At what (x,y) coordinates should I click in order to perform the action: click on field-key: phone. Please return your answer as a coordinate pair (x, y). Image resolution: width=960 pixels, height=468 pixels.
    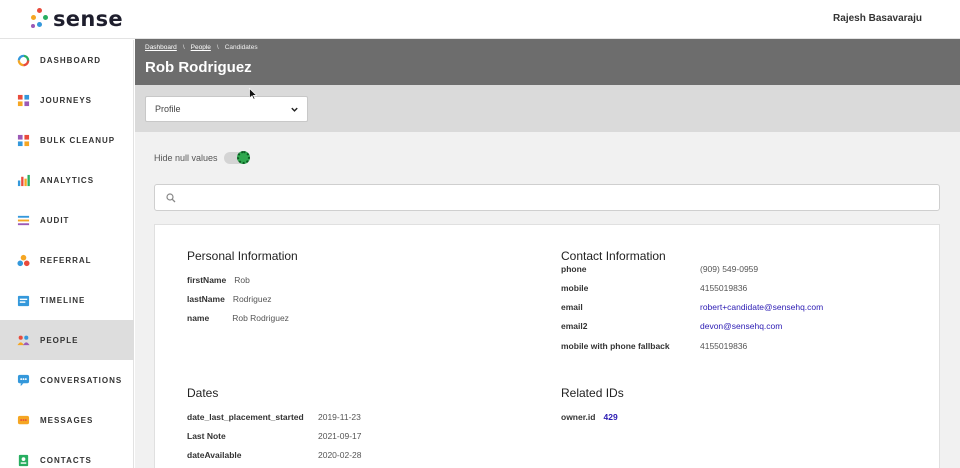
    Looking at the image, I should click on (574, 269).